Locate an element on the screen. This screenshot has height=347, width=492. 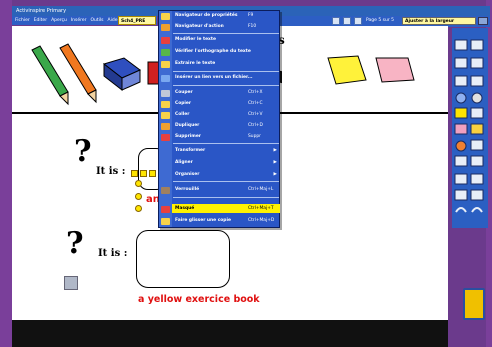
menu-item-align: Aligner ▶ is located at coordinates (226, 162).